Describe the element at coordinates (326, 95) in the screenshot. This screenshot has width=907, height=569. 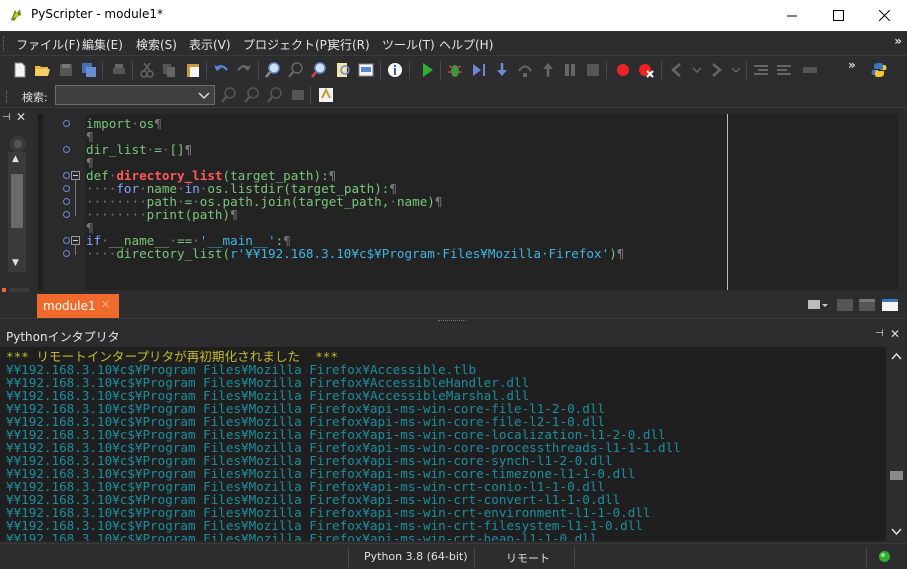
I see `search-options-icon` at that location.